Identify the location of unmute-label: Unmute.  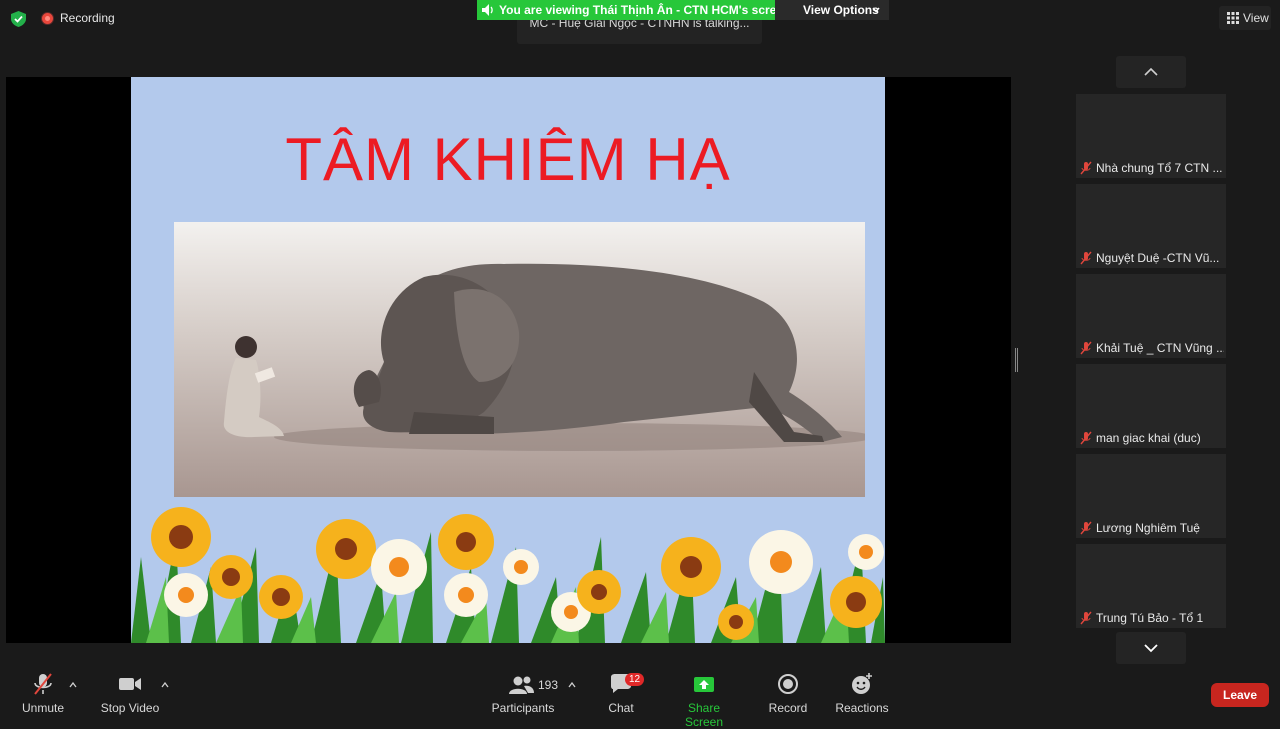
(43, 708).